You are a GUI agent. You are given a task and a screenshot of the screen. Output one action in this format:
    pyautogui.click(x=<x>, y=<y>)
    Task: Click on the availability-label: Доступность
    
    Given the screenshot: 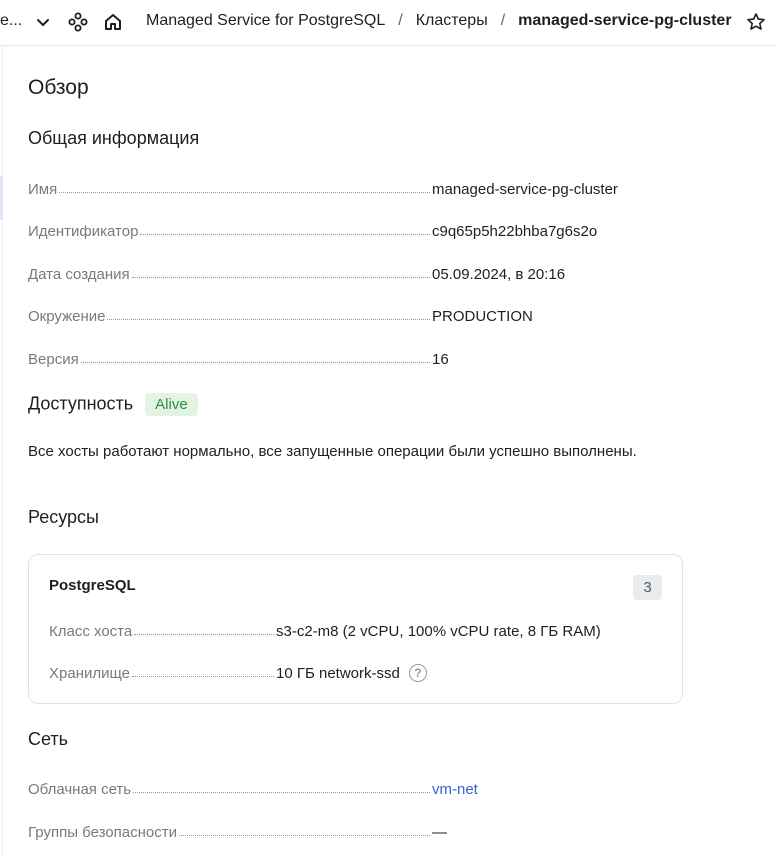 What is the action you would take?
    pyautogui.click(x=81, y=403)
    